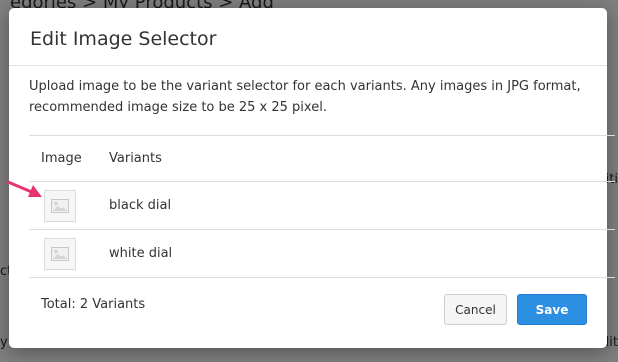 This screenshot has width=618, height=362. What do you see at coordinates (93, 304) in the screenshot?
I see `variant-total: Total: 2 Variants` at bounding box center [93, 304].